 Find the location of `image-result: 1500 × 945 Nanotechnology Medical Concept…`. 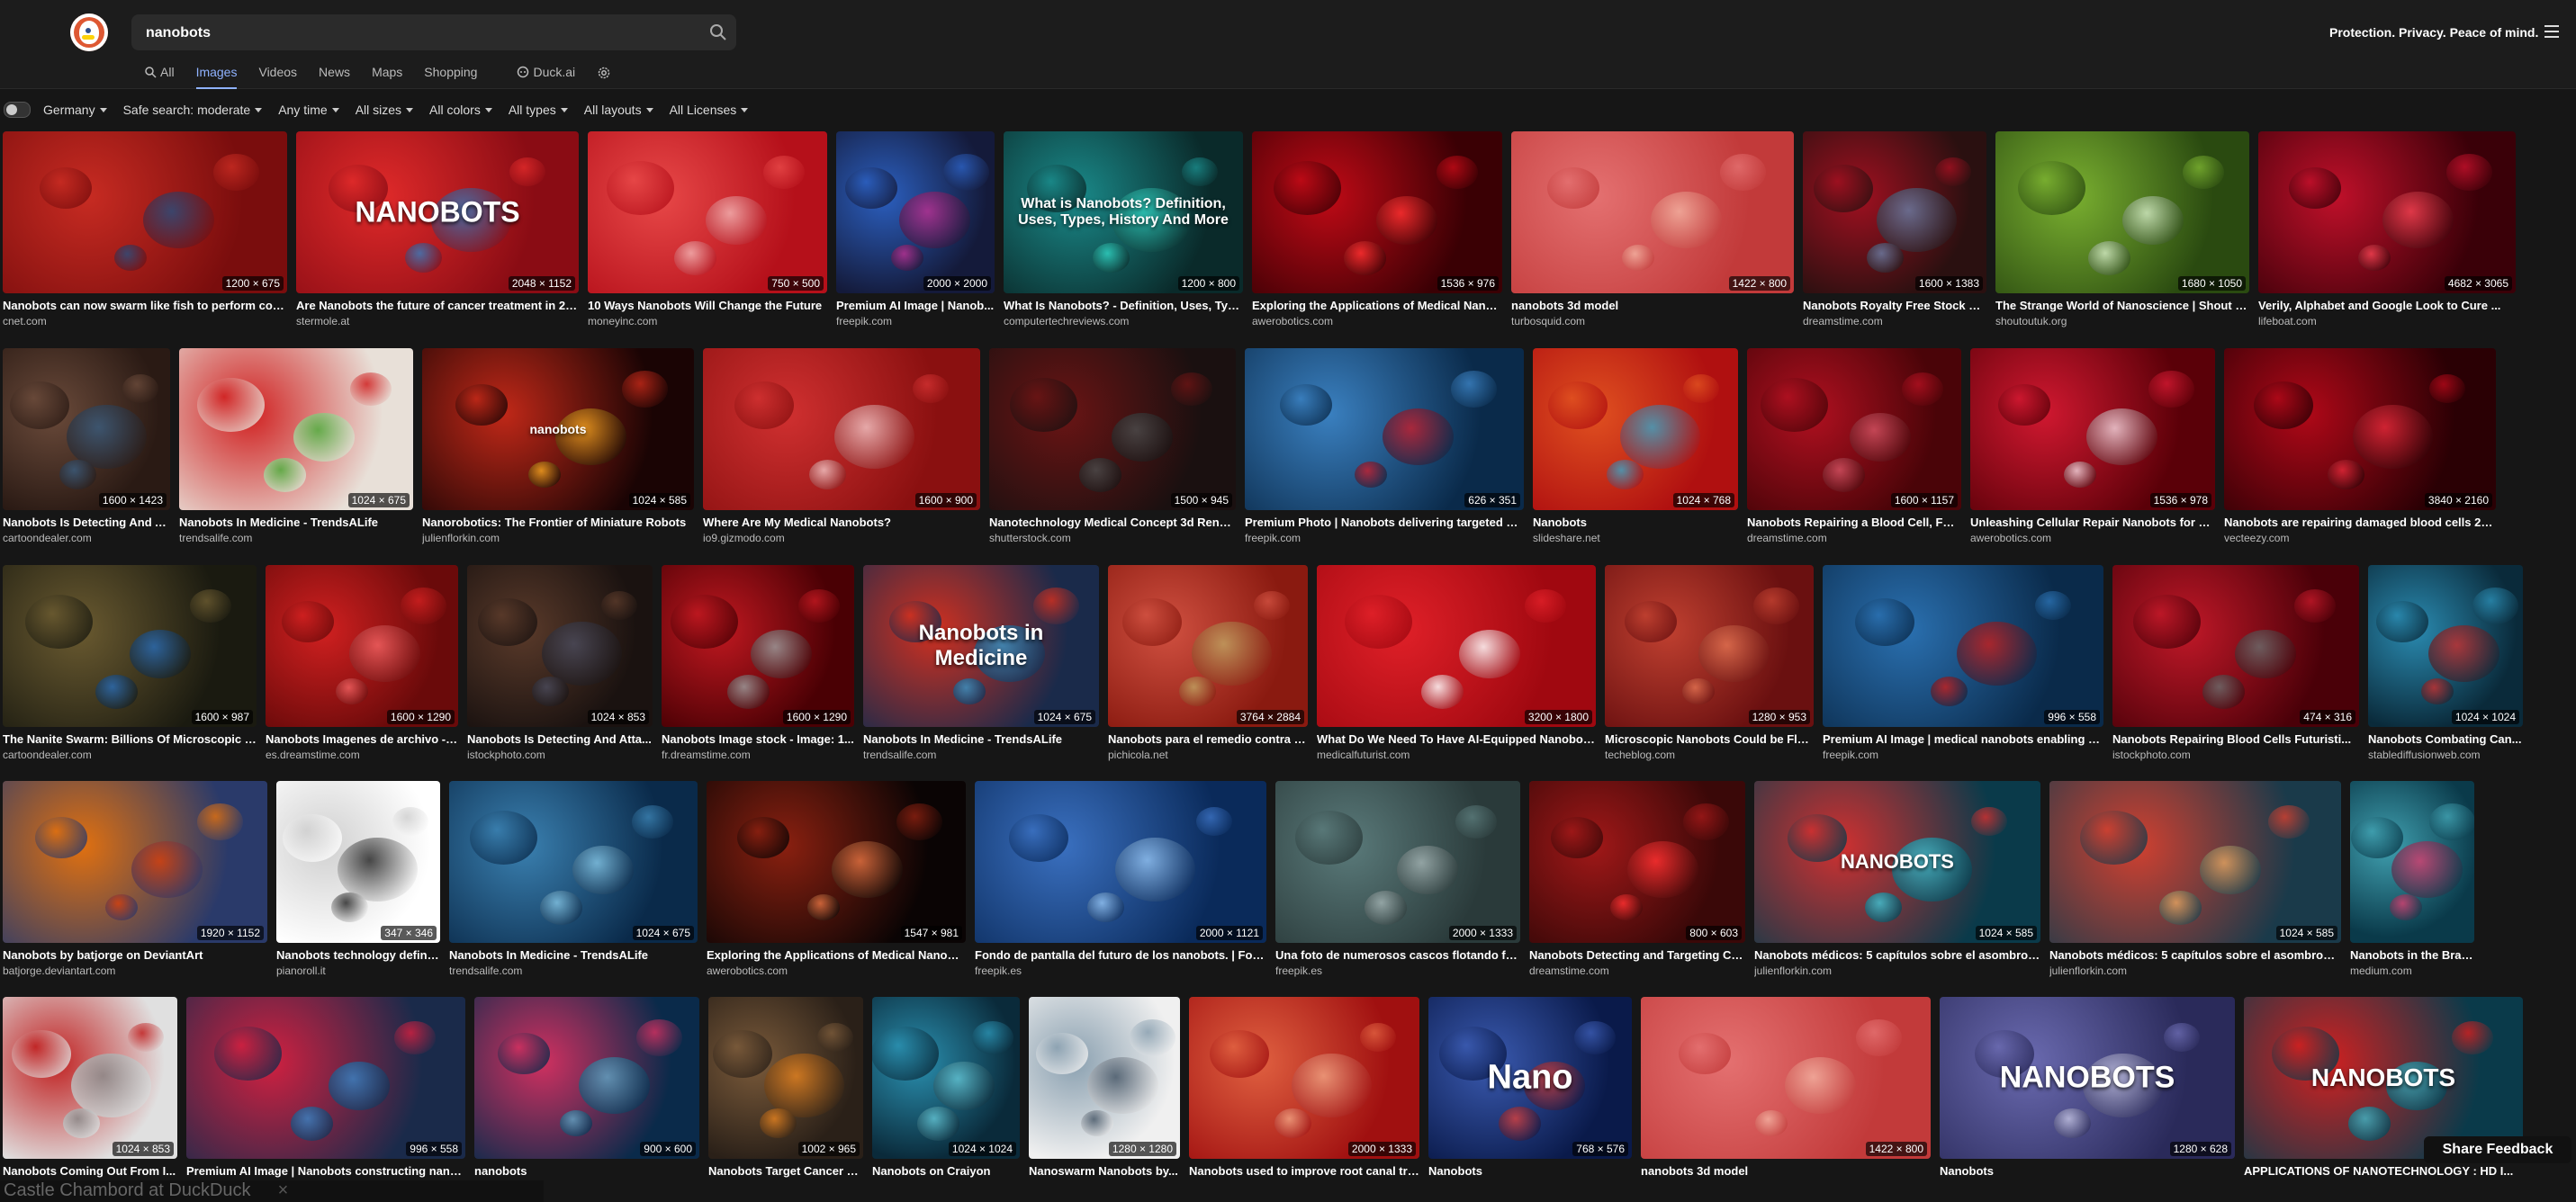

image-result: 1500 × 945 Nanotechnology Medical Concept… is located at coordinates (1112, 446).